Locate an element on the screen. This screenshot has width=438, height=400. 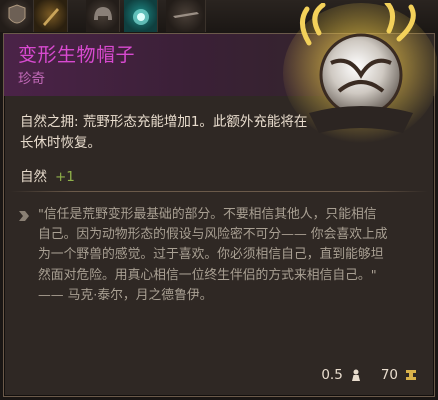
divider is located at coordinates (219, 191).